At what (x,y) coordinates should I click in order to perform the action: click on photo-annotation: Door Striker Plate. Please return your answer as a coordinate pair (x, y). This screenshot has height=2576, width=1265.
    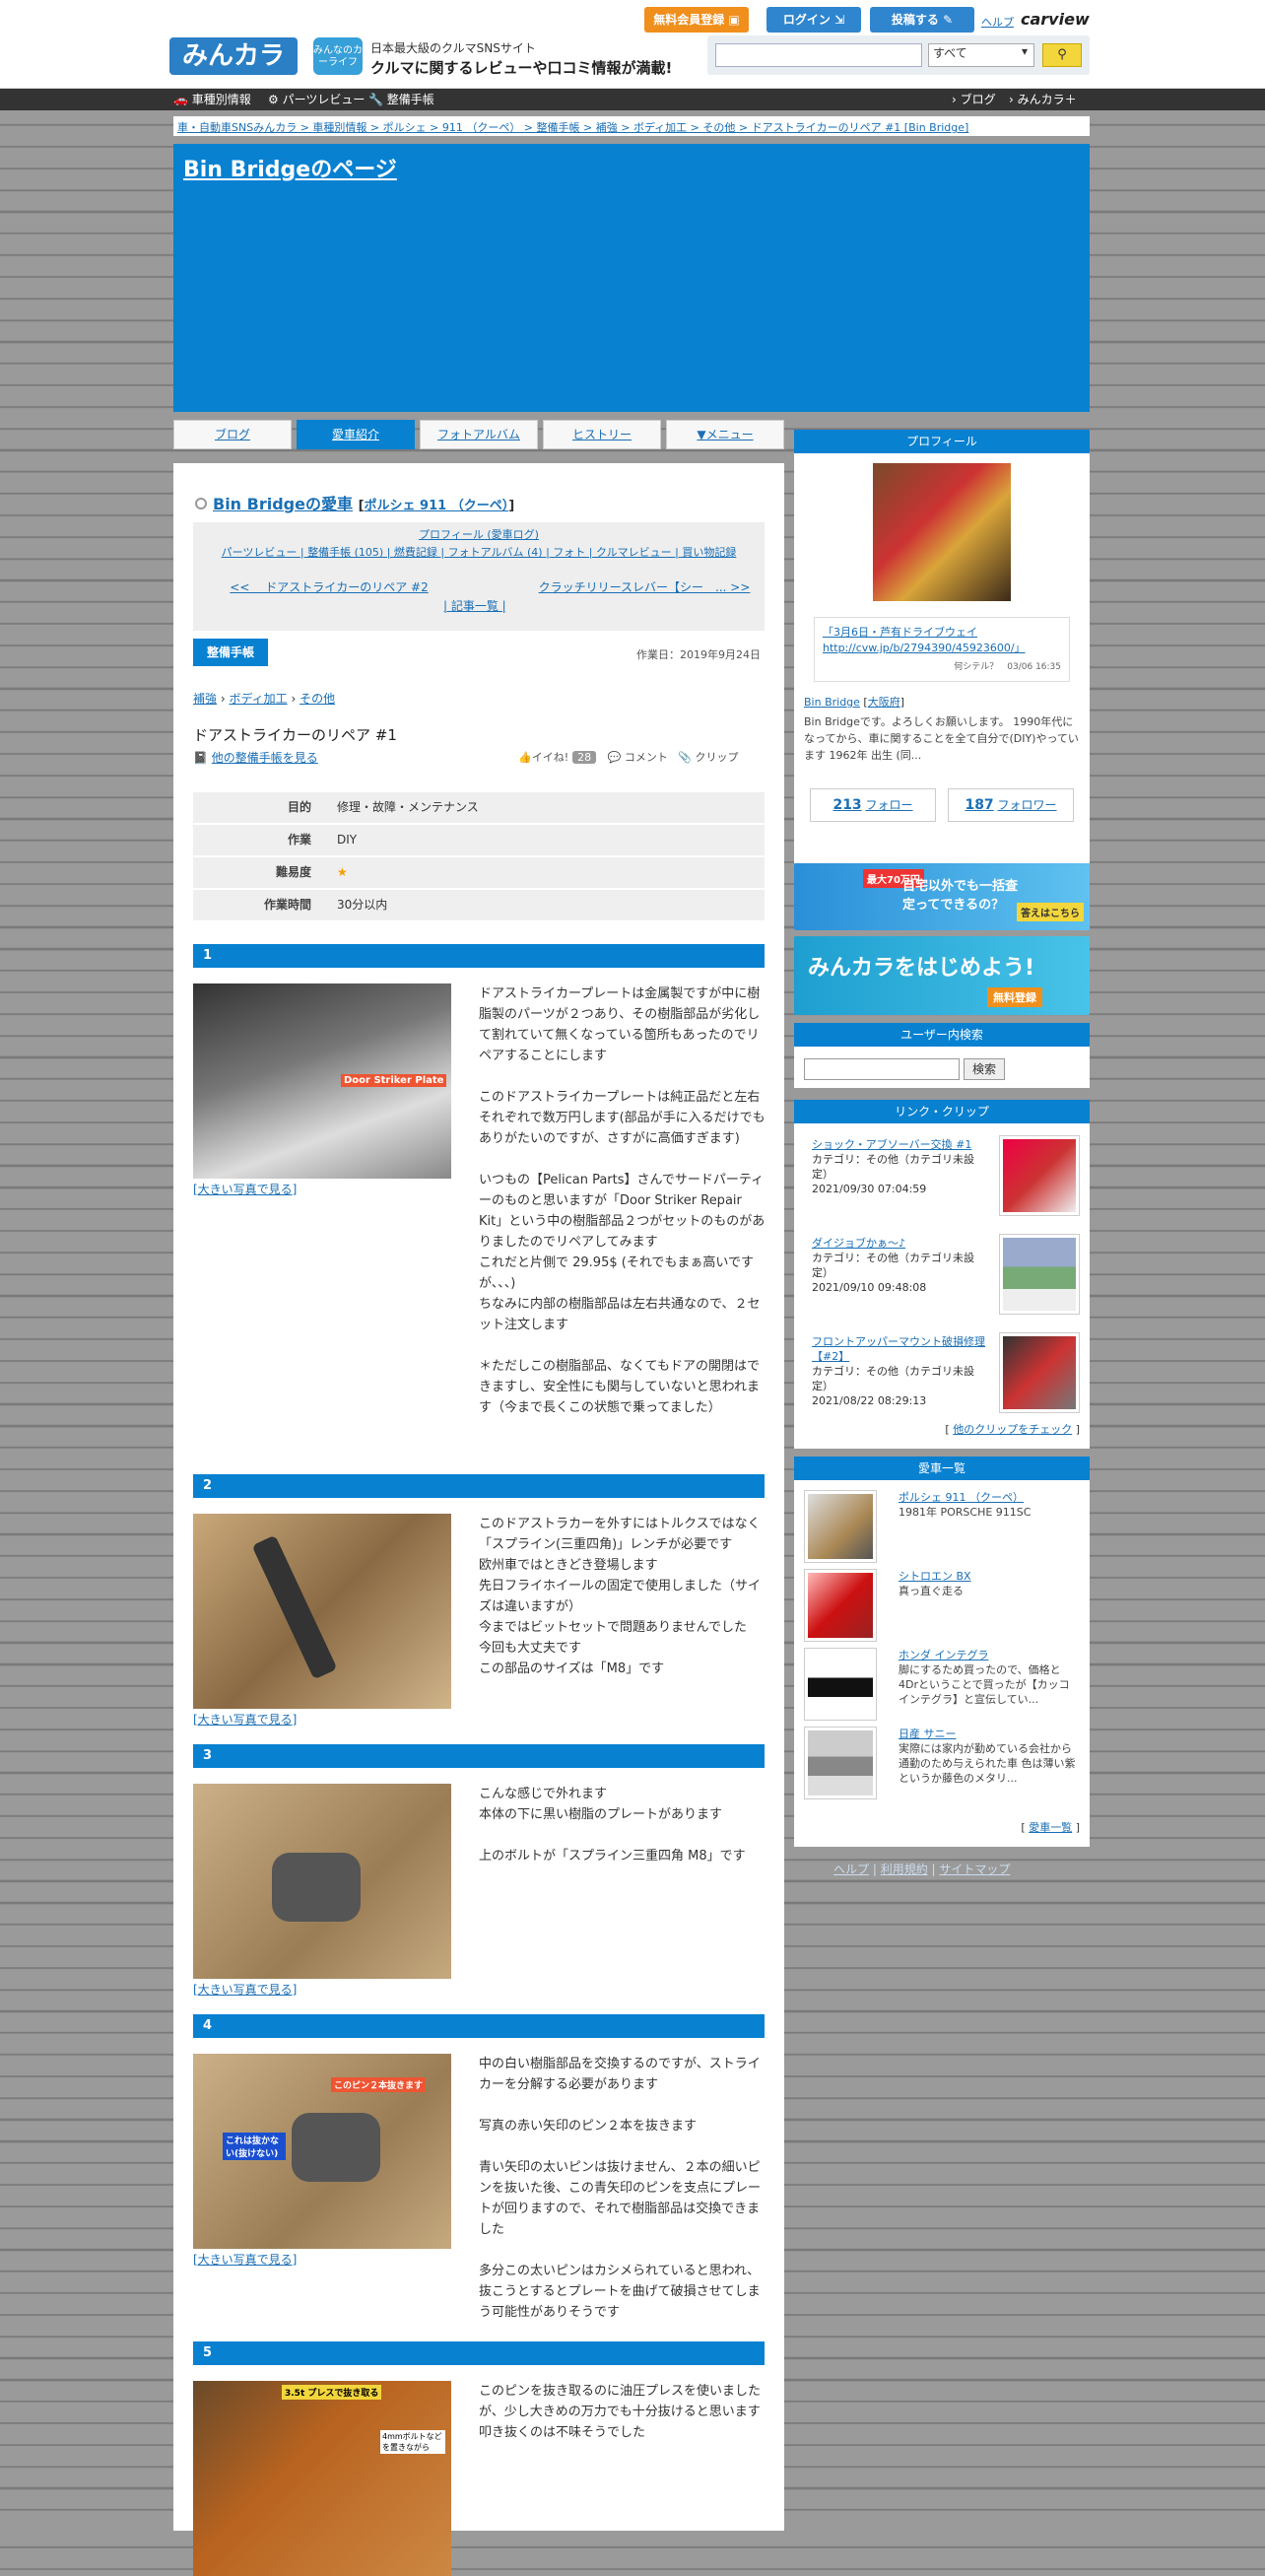
    Looking at the image, I should click on (394, 1080).